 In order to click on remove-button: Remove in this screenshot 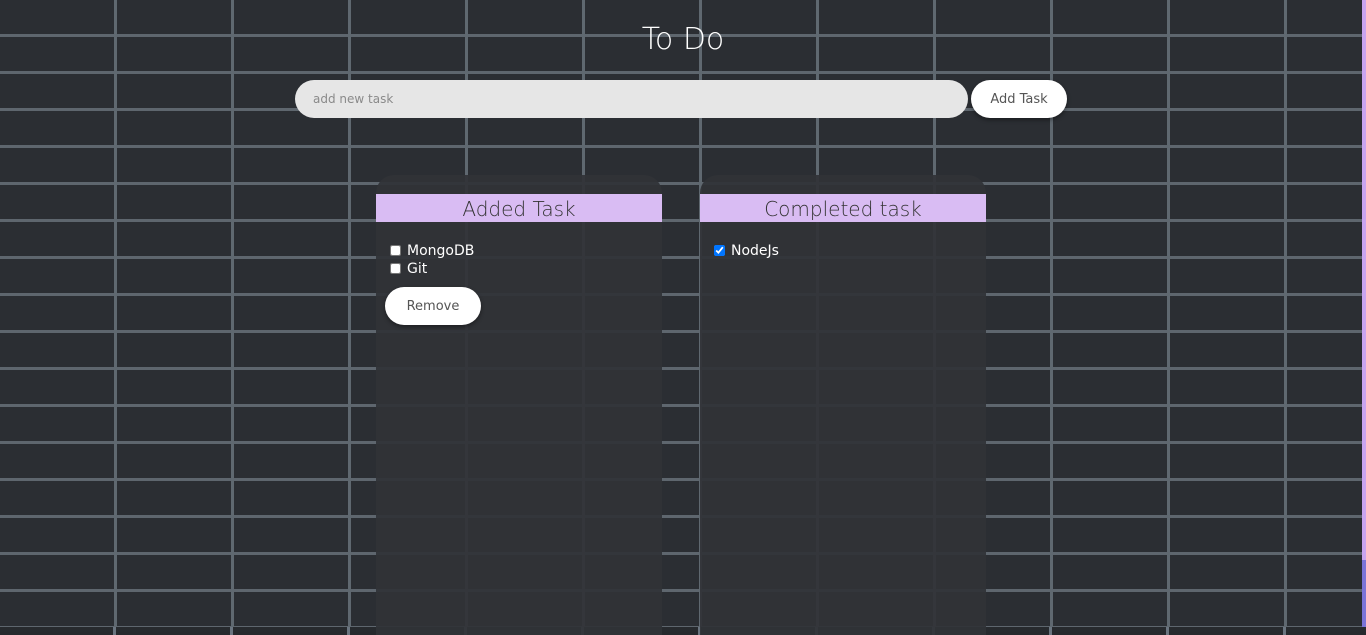, I will do `click(433, 306)`.